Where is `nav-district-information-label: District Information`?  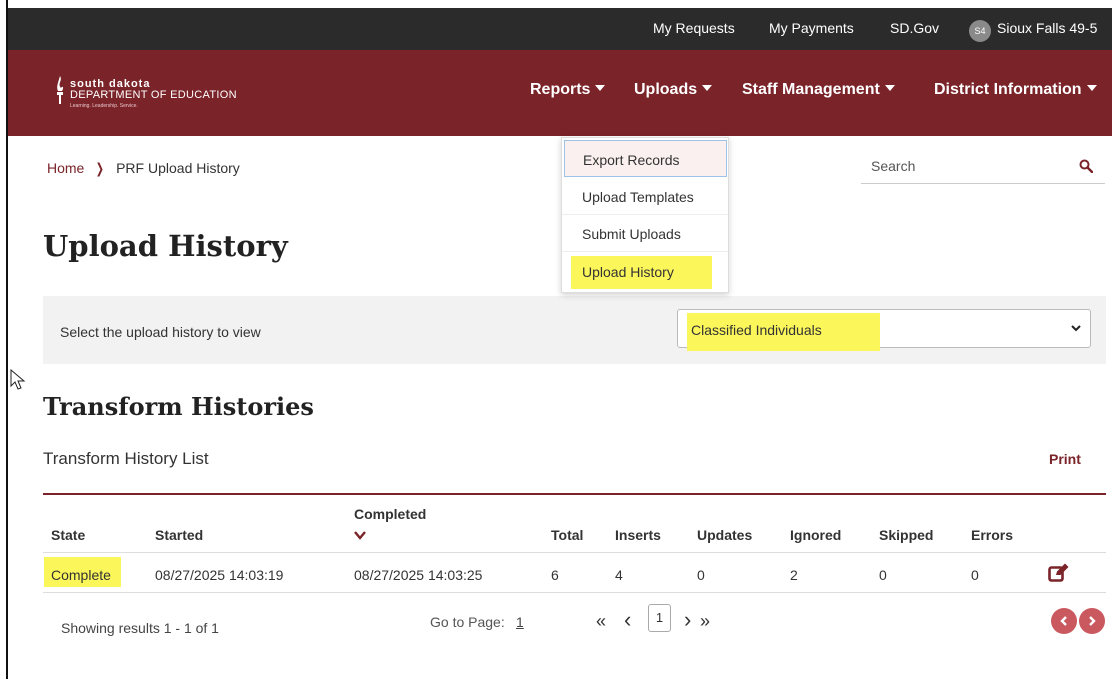
nav-district-information-label: District Information is located at coordinates (1008, 89).